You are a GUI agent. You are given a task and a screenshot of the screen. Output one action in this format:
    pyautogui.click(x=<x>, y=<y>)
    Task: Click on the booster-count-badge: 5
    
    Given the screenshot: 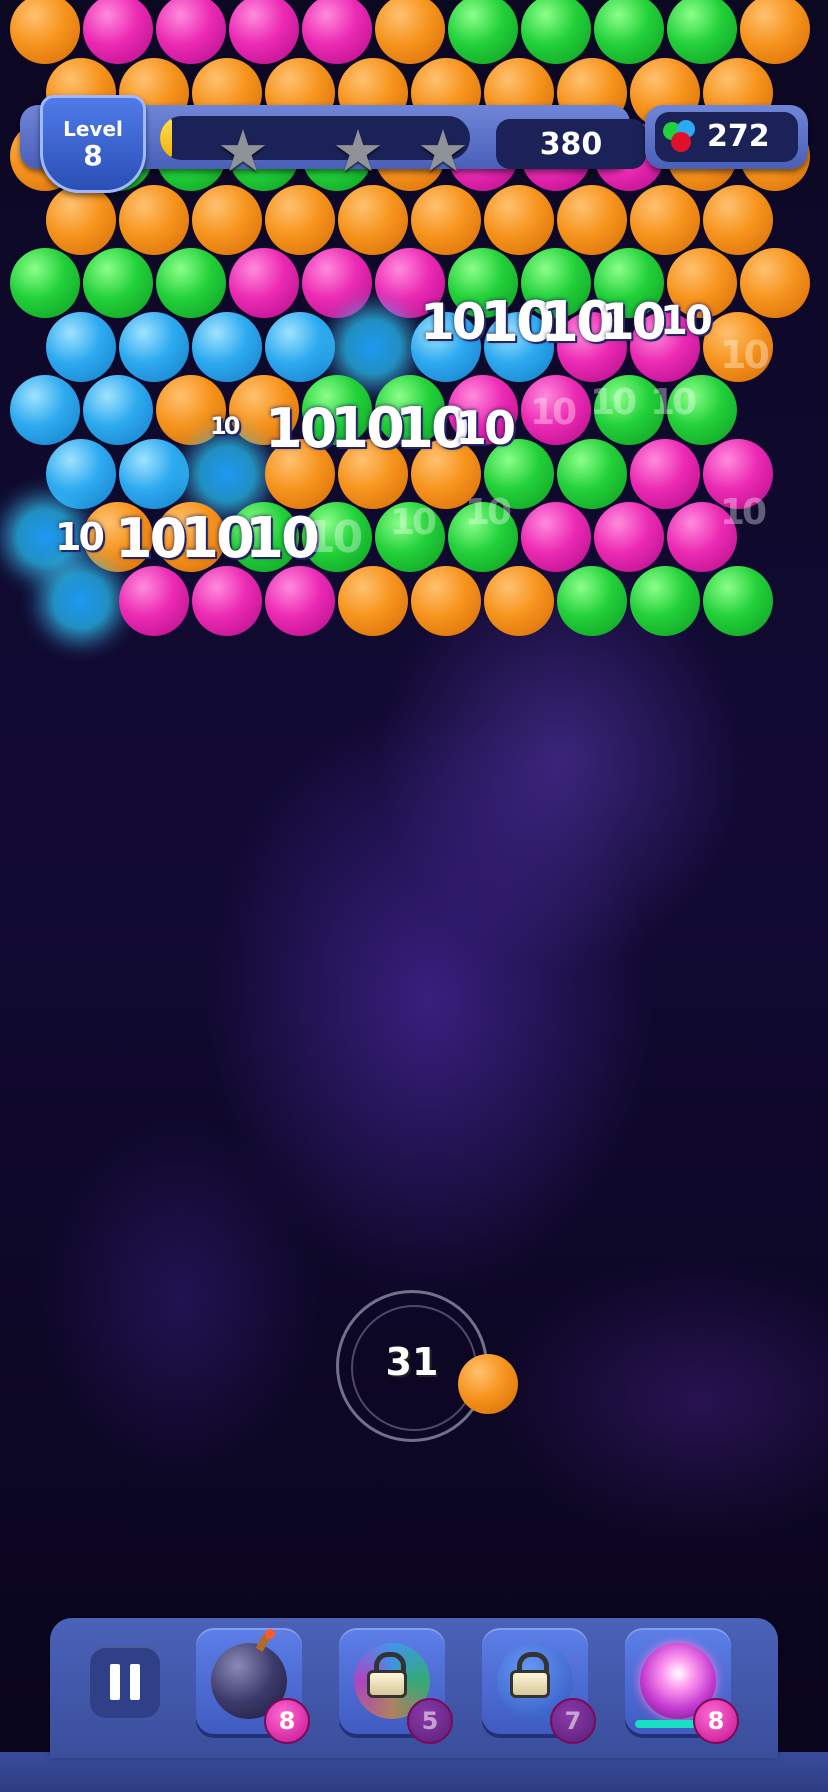 What is the action you would take?
    pyautogui.click(x=430, y=1721)
    